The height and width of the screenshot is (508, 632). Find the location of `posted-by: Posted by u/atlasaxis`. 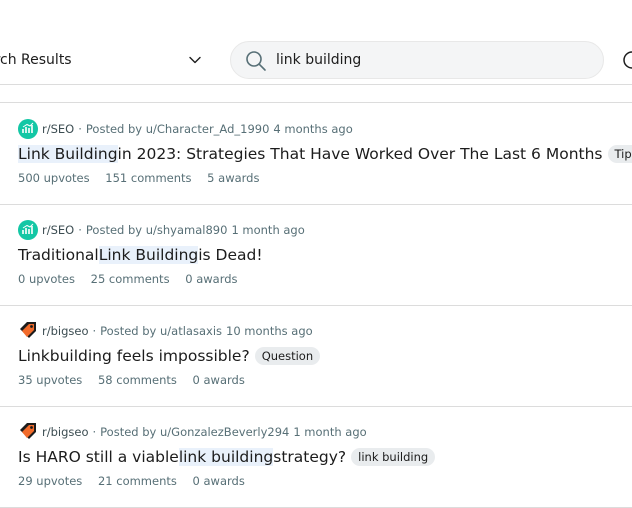

posted-by: Posted by u/atlasaxis is located at coordinates (161, 331).